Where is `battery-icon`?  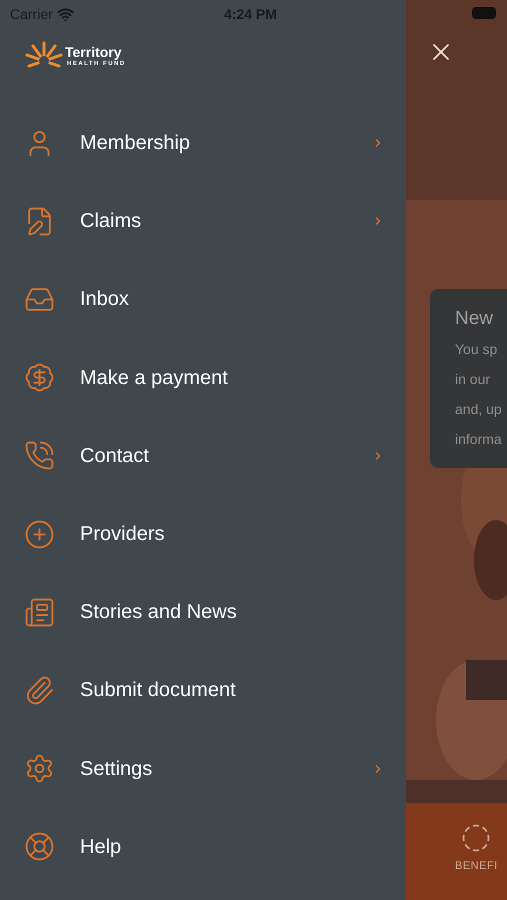 battery-icon is located at coordinates (484, 13).